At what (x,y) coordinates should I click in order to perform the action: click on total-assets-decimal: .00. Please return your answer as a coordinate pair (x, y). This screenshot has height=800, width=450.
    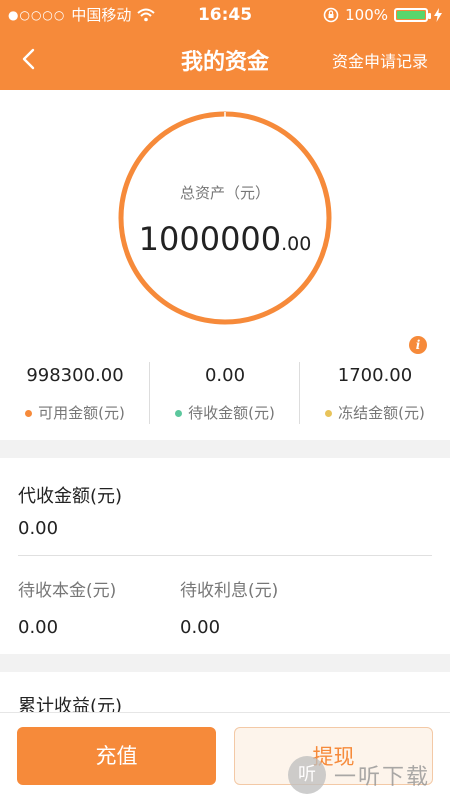
    Looking at the image, I should click on (296, 244).